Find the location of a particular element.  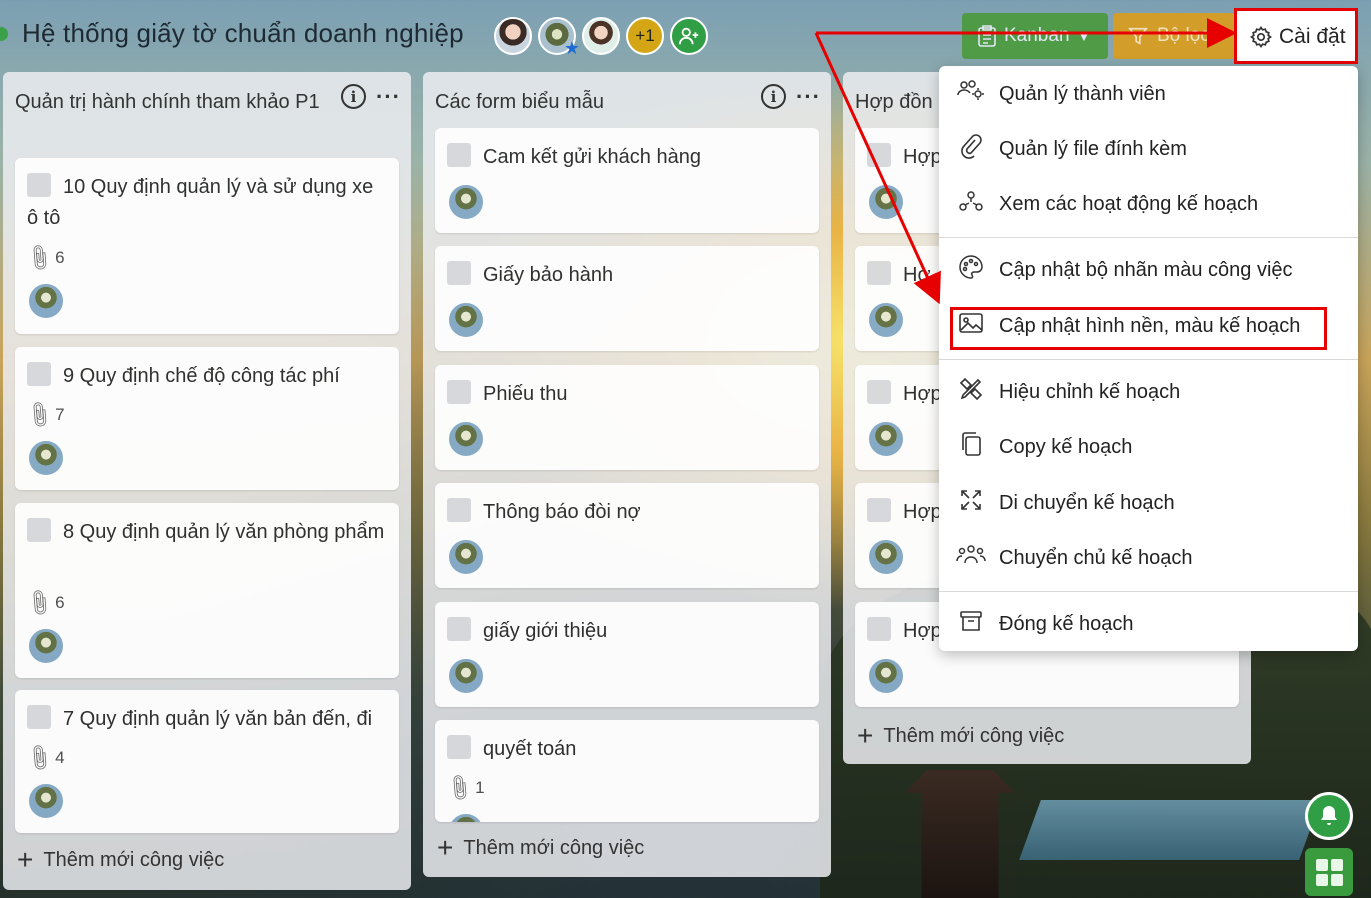

annotation-arrows is located at coordinates (1025, 161).